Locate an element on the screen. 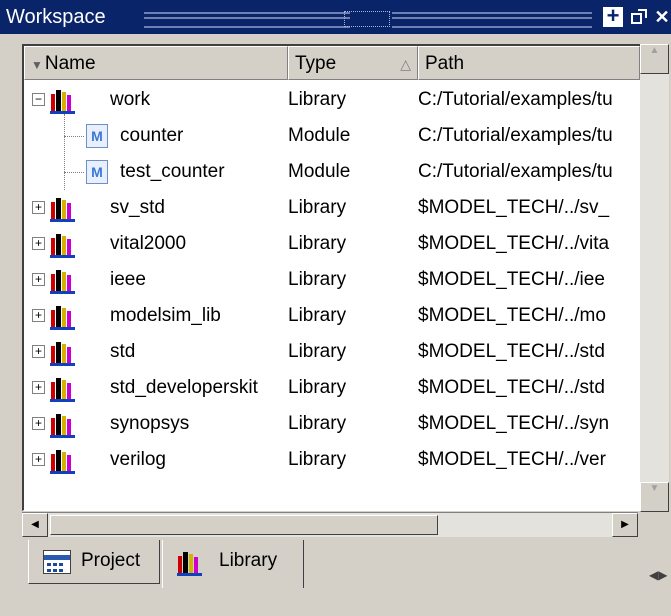 The image size is (671, 616). tab-project: Project is located at coordinates (94, 562).